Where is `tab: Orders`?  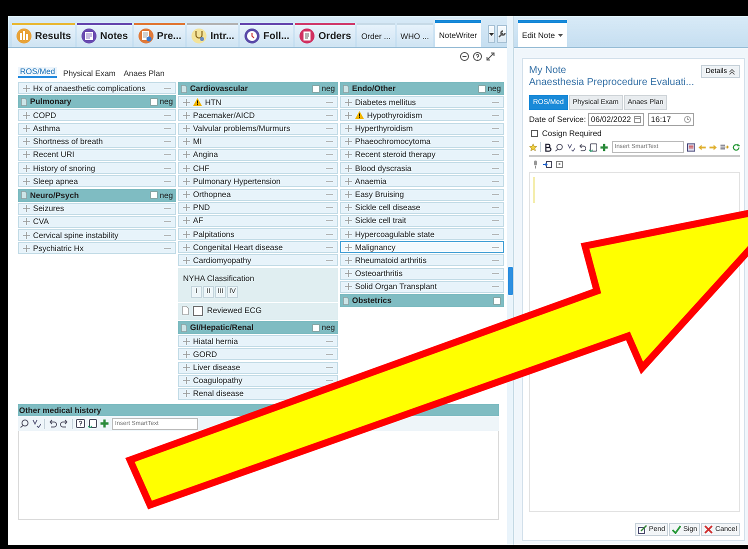
tab: Orders is located at coordinates (325, 35).